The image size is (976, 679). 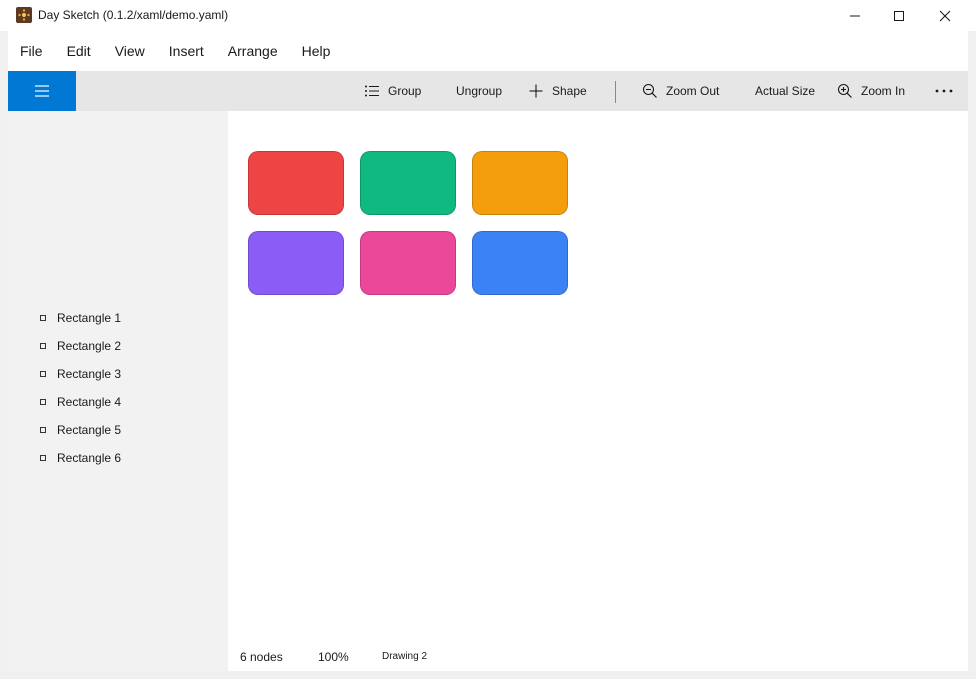 I want to click on menu-arrange: Arrange, so click(x=253, y=51).